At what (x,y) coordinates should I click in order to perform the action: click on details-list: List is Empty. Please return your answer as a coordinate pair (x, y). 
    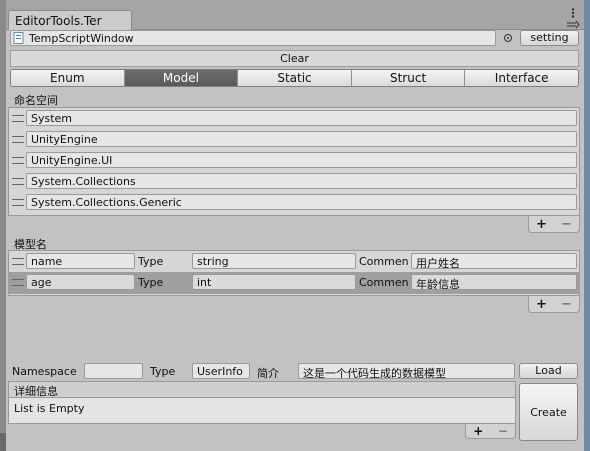
    Looking at the image, I should click on (262, 411).